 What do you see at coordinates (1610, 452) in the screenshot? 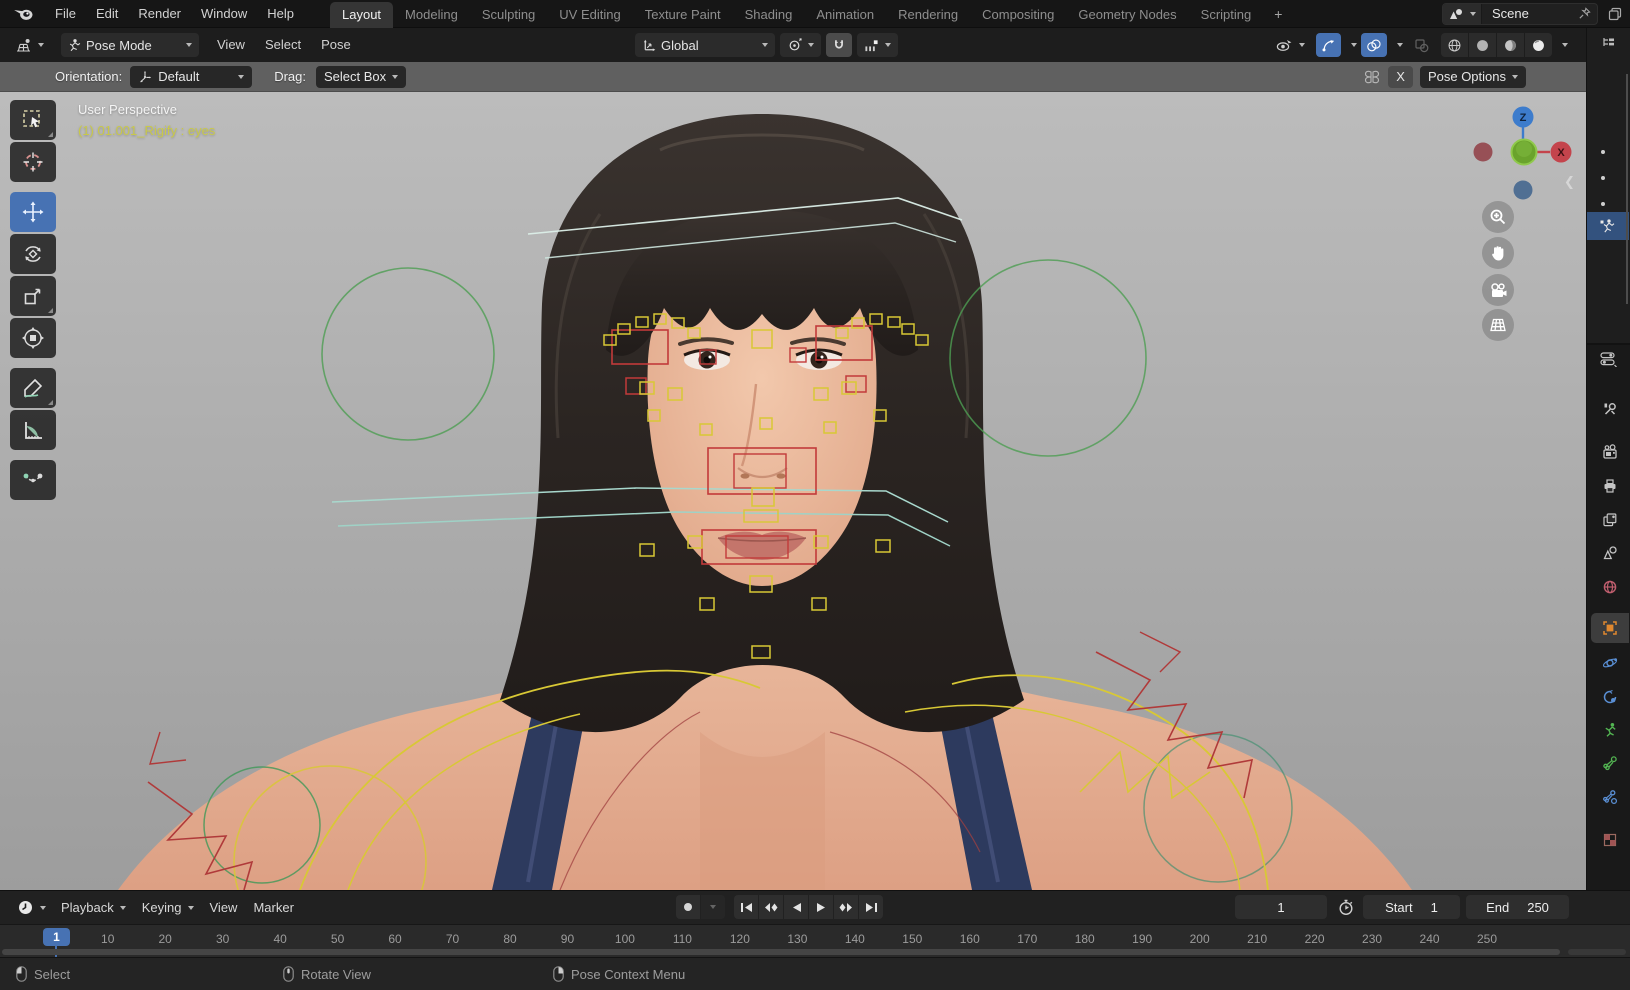
I see `properties-tab-render` at bounding box center [1610, 452].